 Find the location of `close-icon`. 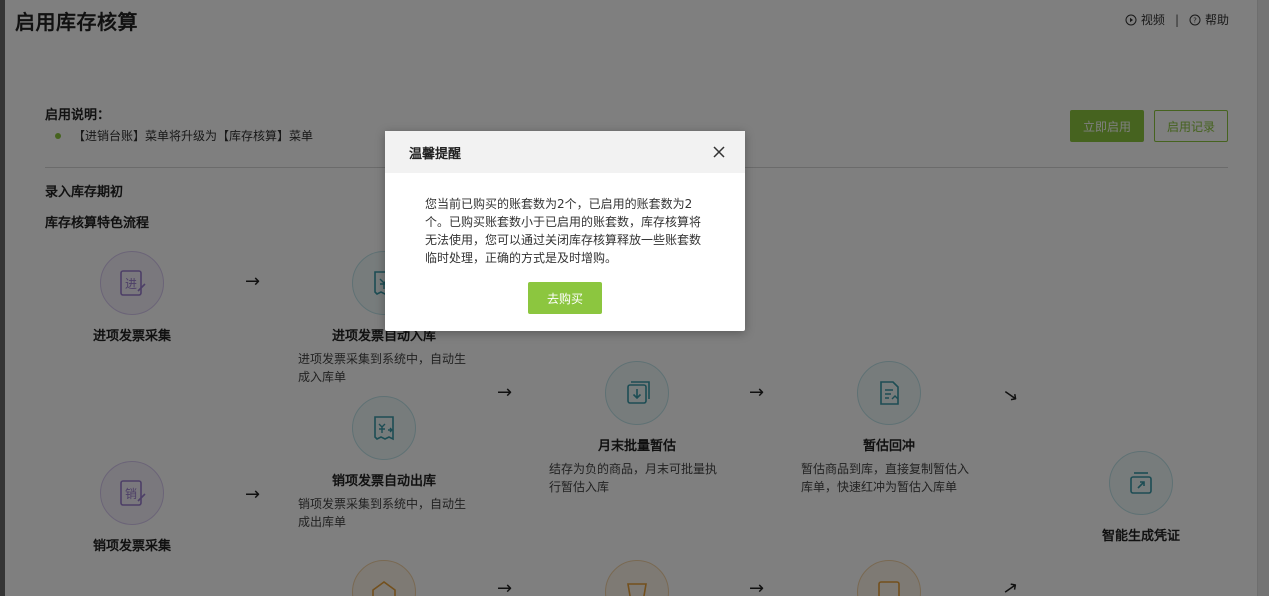

close-icon is located at coordinates (719, 152).